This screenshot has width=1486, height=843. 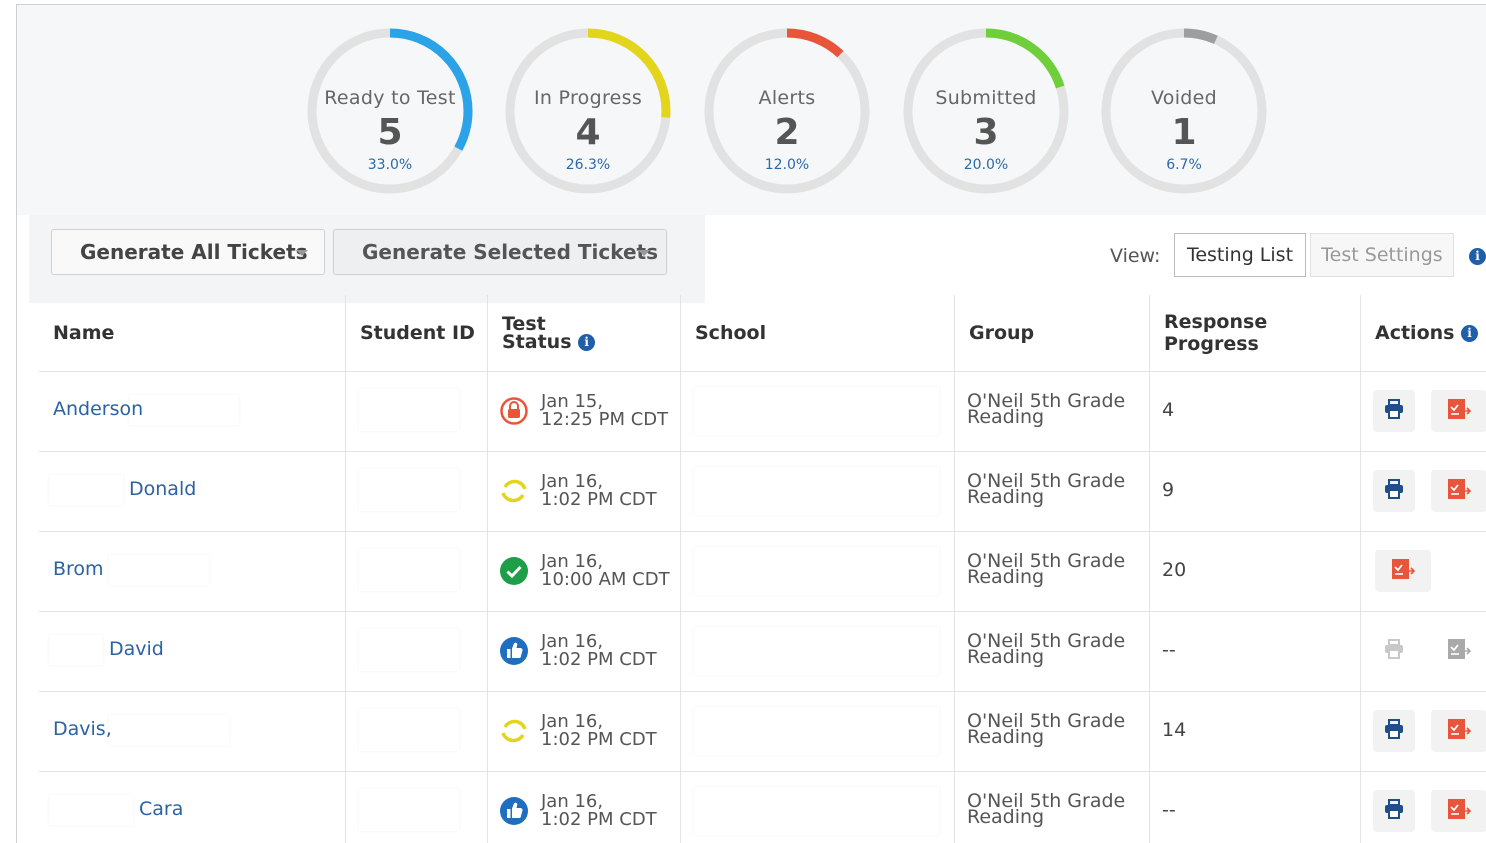 What do you see at coordinates (192, 333) in the screenshot?
I see `header-name: Name` at bounding box center [192, 333].